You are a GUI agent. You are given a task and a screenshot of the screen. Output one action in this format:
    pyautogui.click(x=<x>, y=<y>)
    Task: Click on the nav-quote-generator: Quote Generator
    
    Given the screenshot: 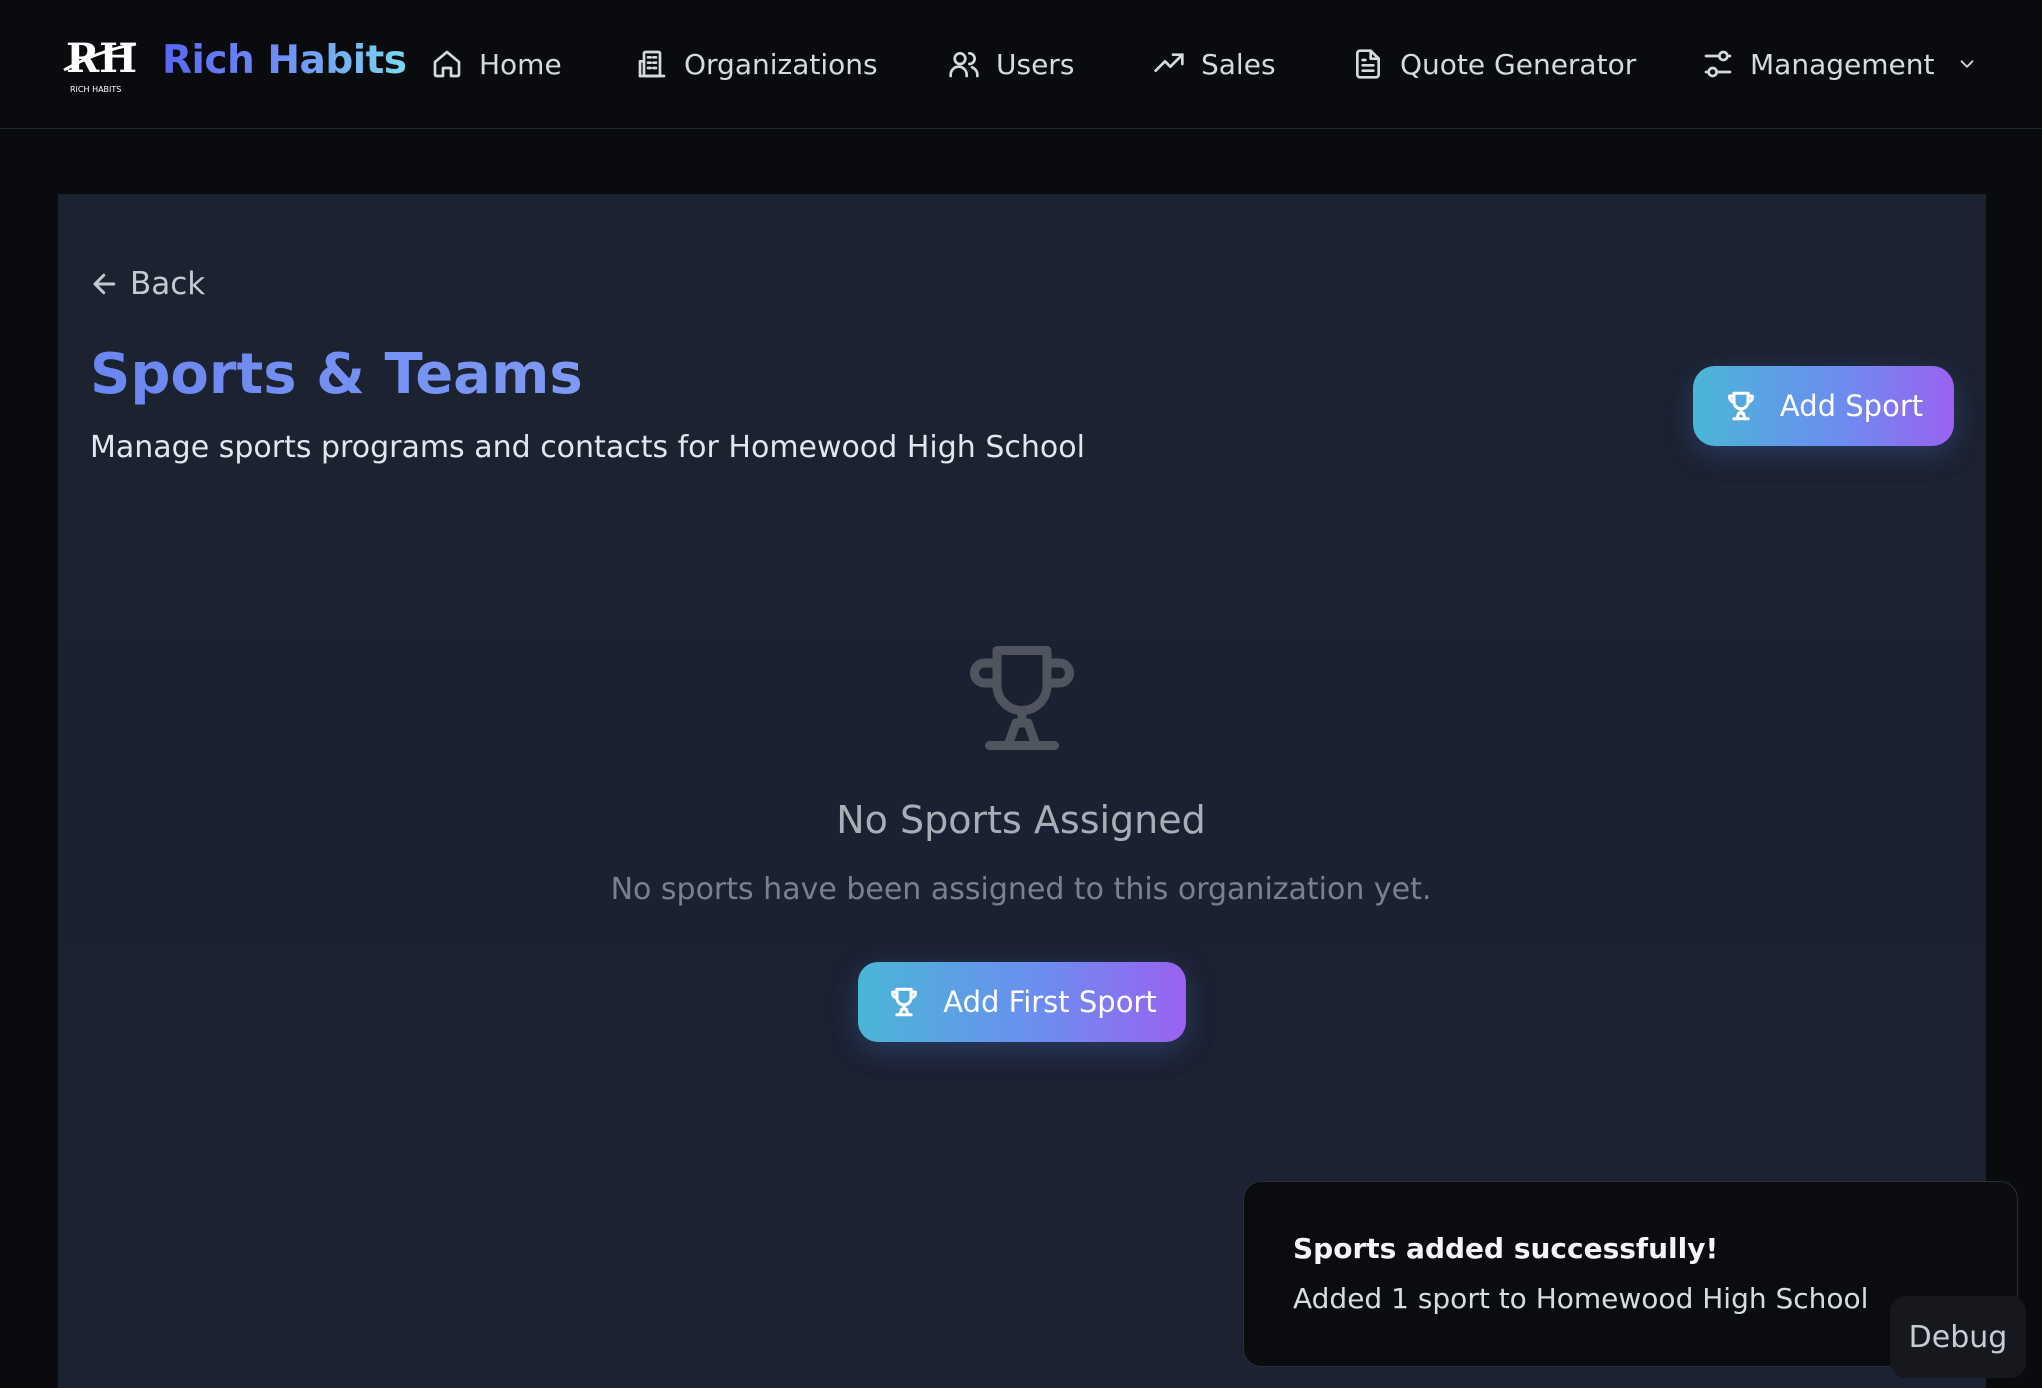 What is the action you would take?
    pyautogui.click(x=1494, y=64)
    